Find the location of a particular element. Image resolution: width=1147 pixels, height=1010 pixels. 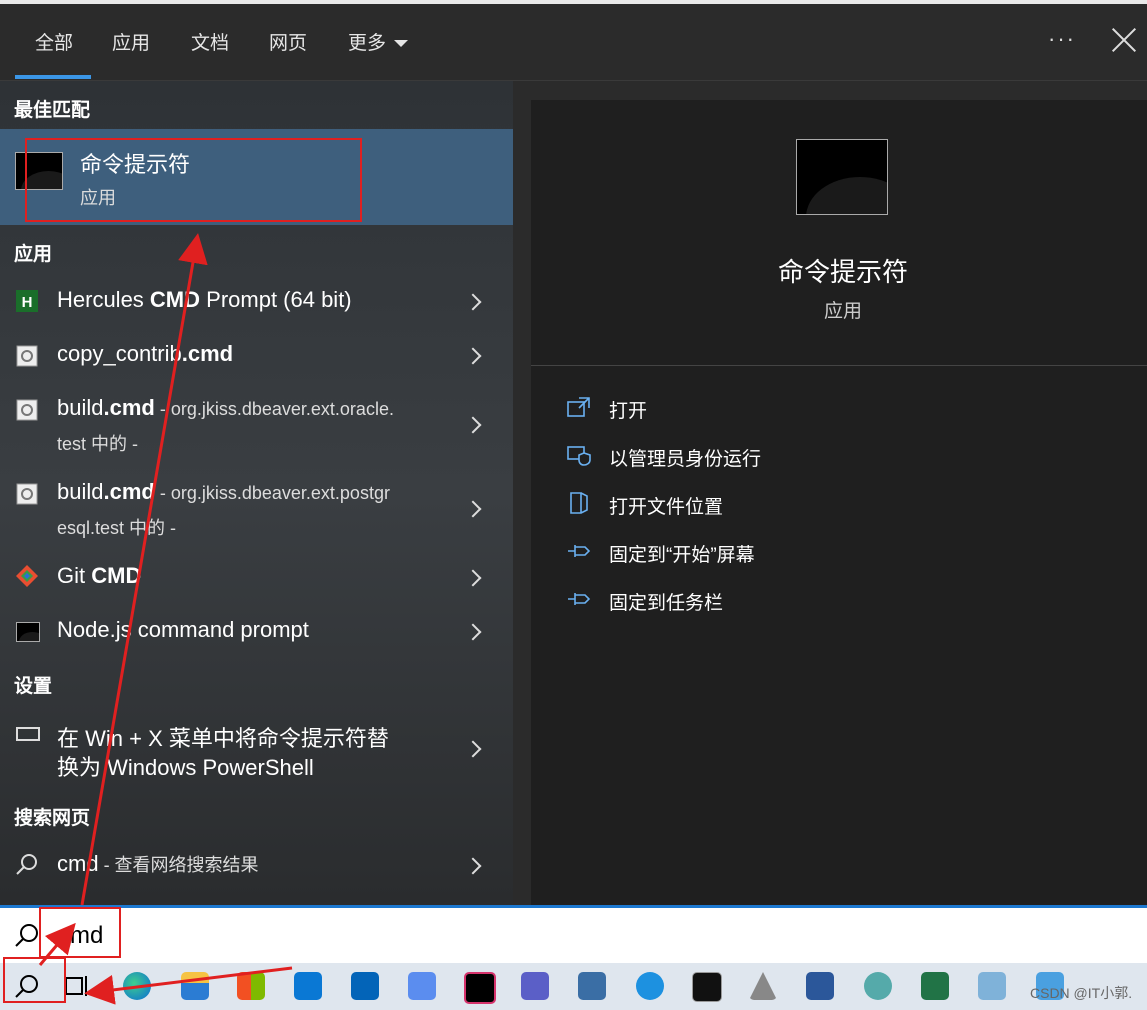

watermark: CSDN @IT小郭. is located at coordinates (1081, 993).